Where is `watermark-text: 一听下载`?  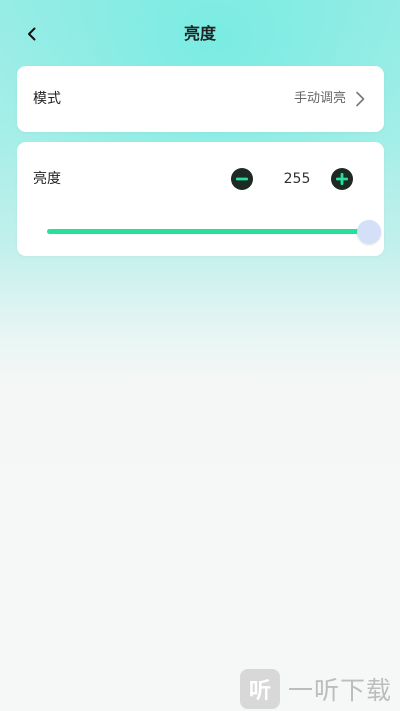 watermark-text: 一听下载 is located at coordinates (340, 690).